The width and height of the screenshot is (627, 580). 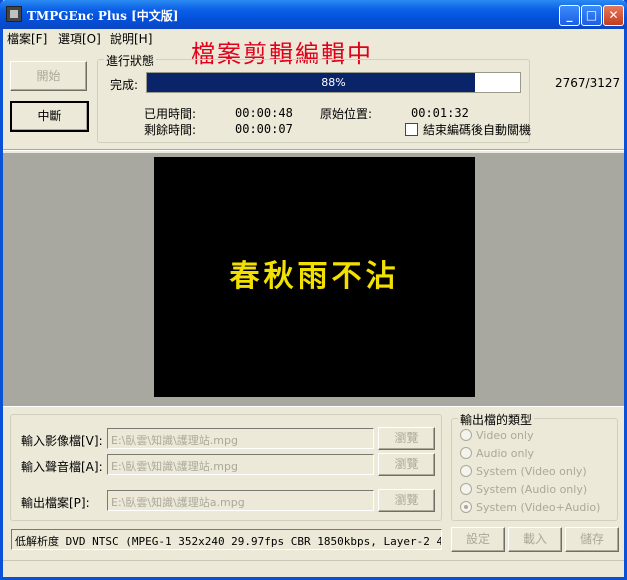 I want to click on radio-label: System (Audio only), so click(x=532, y=489).